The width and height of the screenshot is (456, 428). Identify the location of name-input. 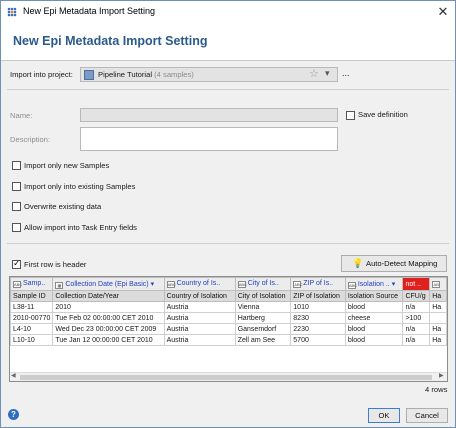
(209, 115).